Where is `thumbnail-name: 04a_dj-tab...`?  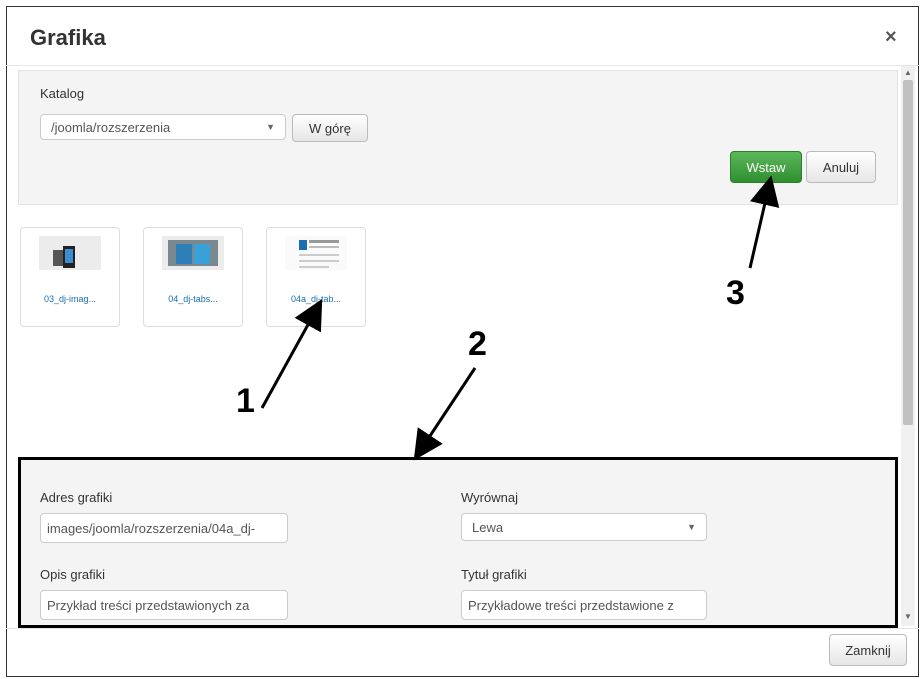 thumbnail-name: 04a_dj-tab... is located at coordinates (316, 299).